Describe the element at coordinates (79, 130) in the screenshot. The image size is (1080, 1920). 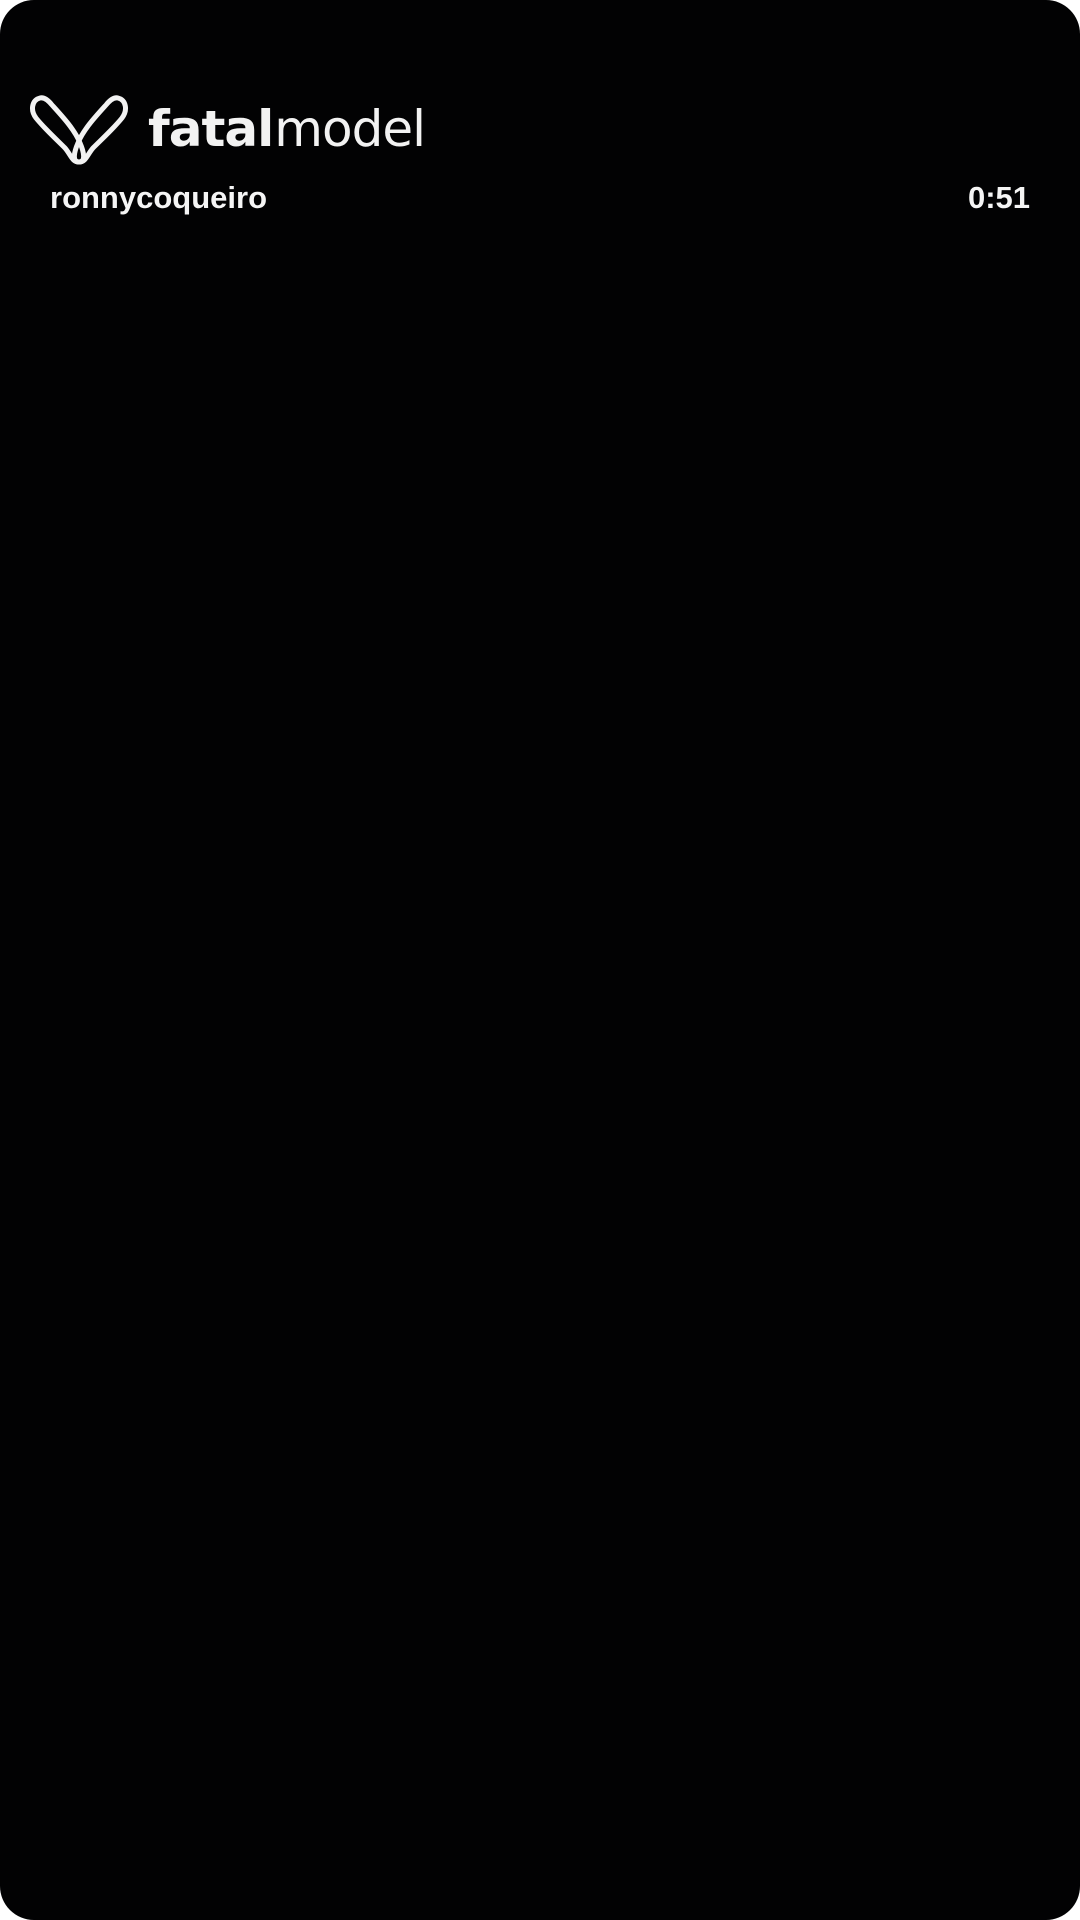
I see `butterfly-logo-icon` at that location.